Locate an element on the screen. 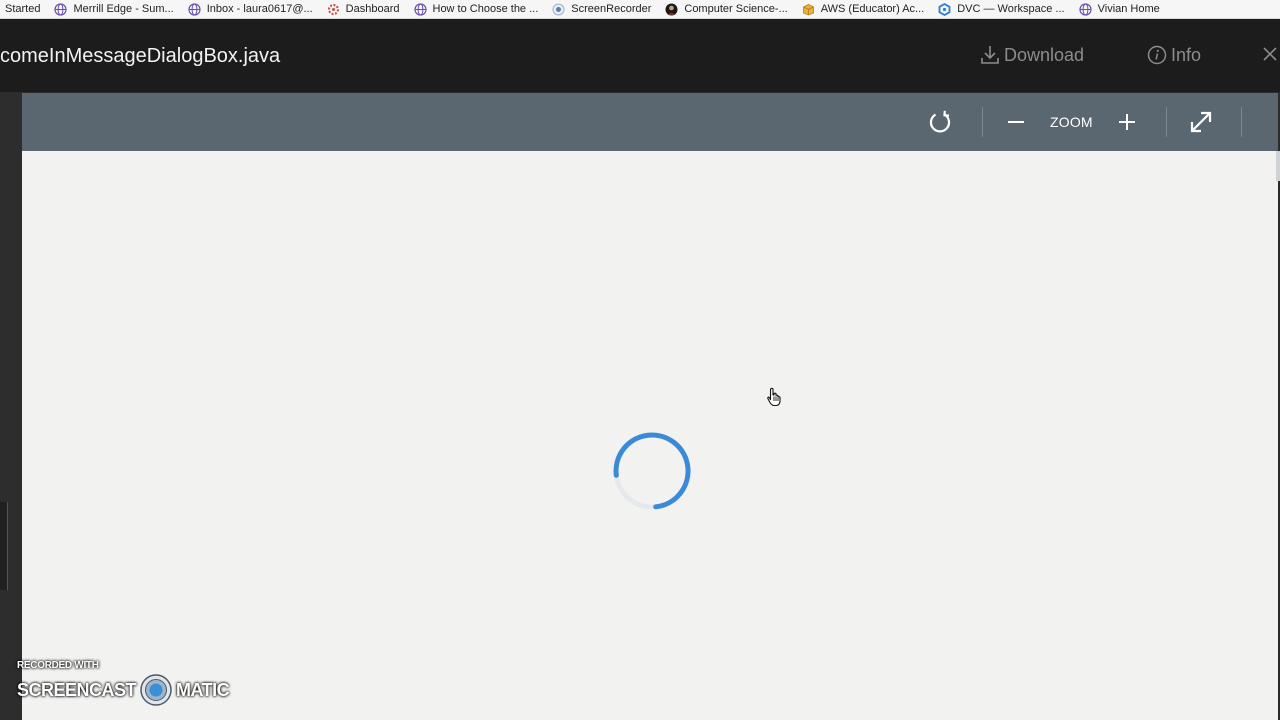 The width and height of the screenshot is (1280, 720). fullscreen-button is located at coordinates (1201, 122).